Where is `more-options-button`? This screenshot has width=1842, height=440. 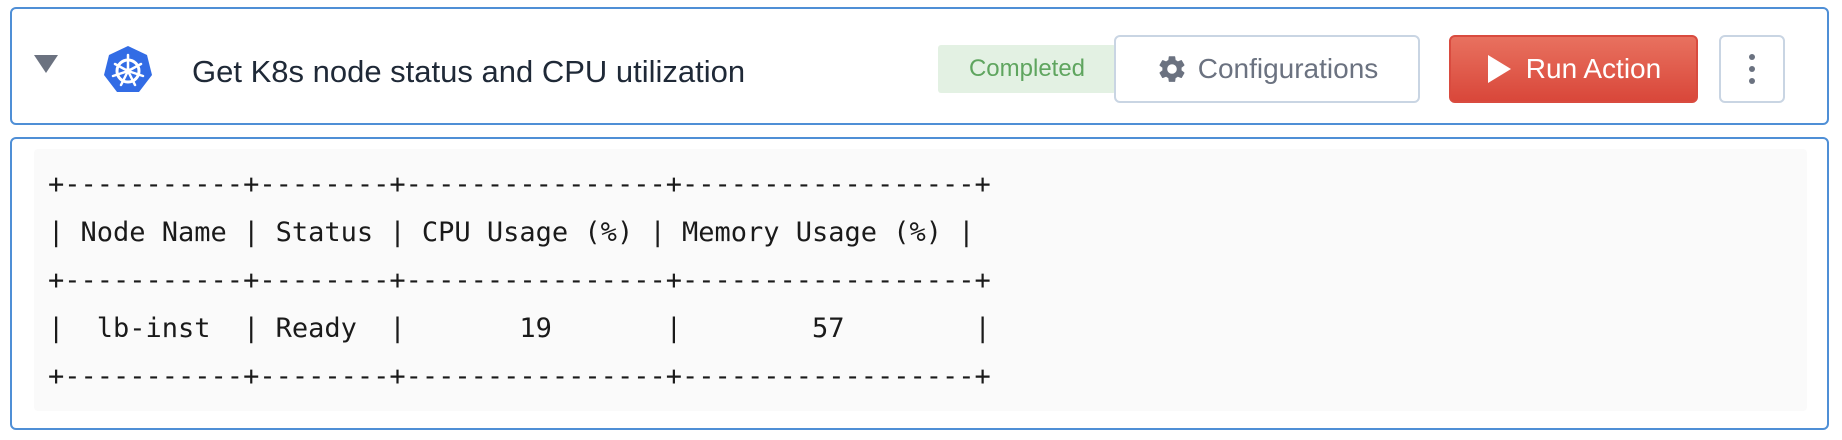 more-options-button is located at coordinates (1752, 69).